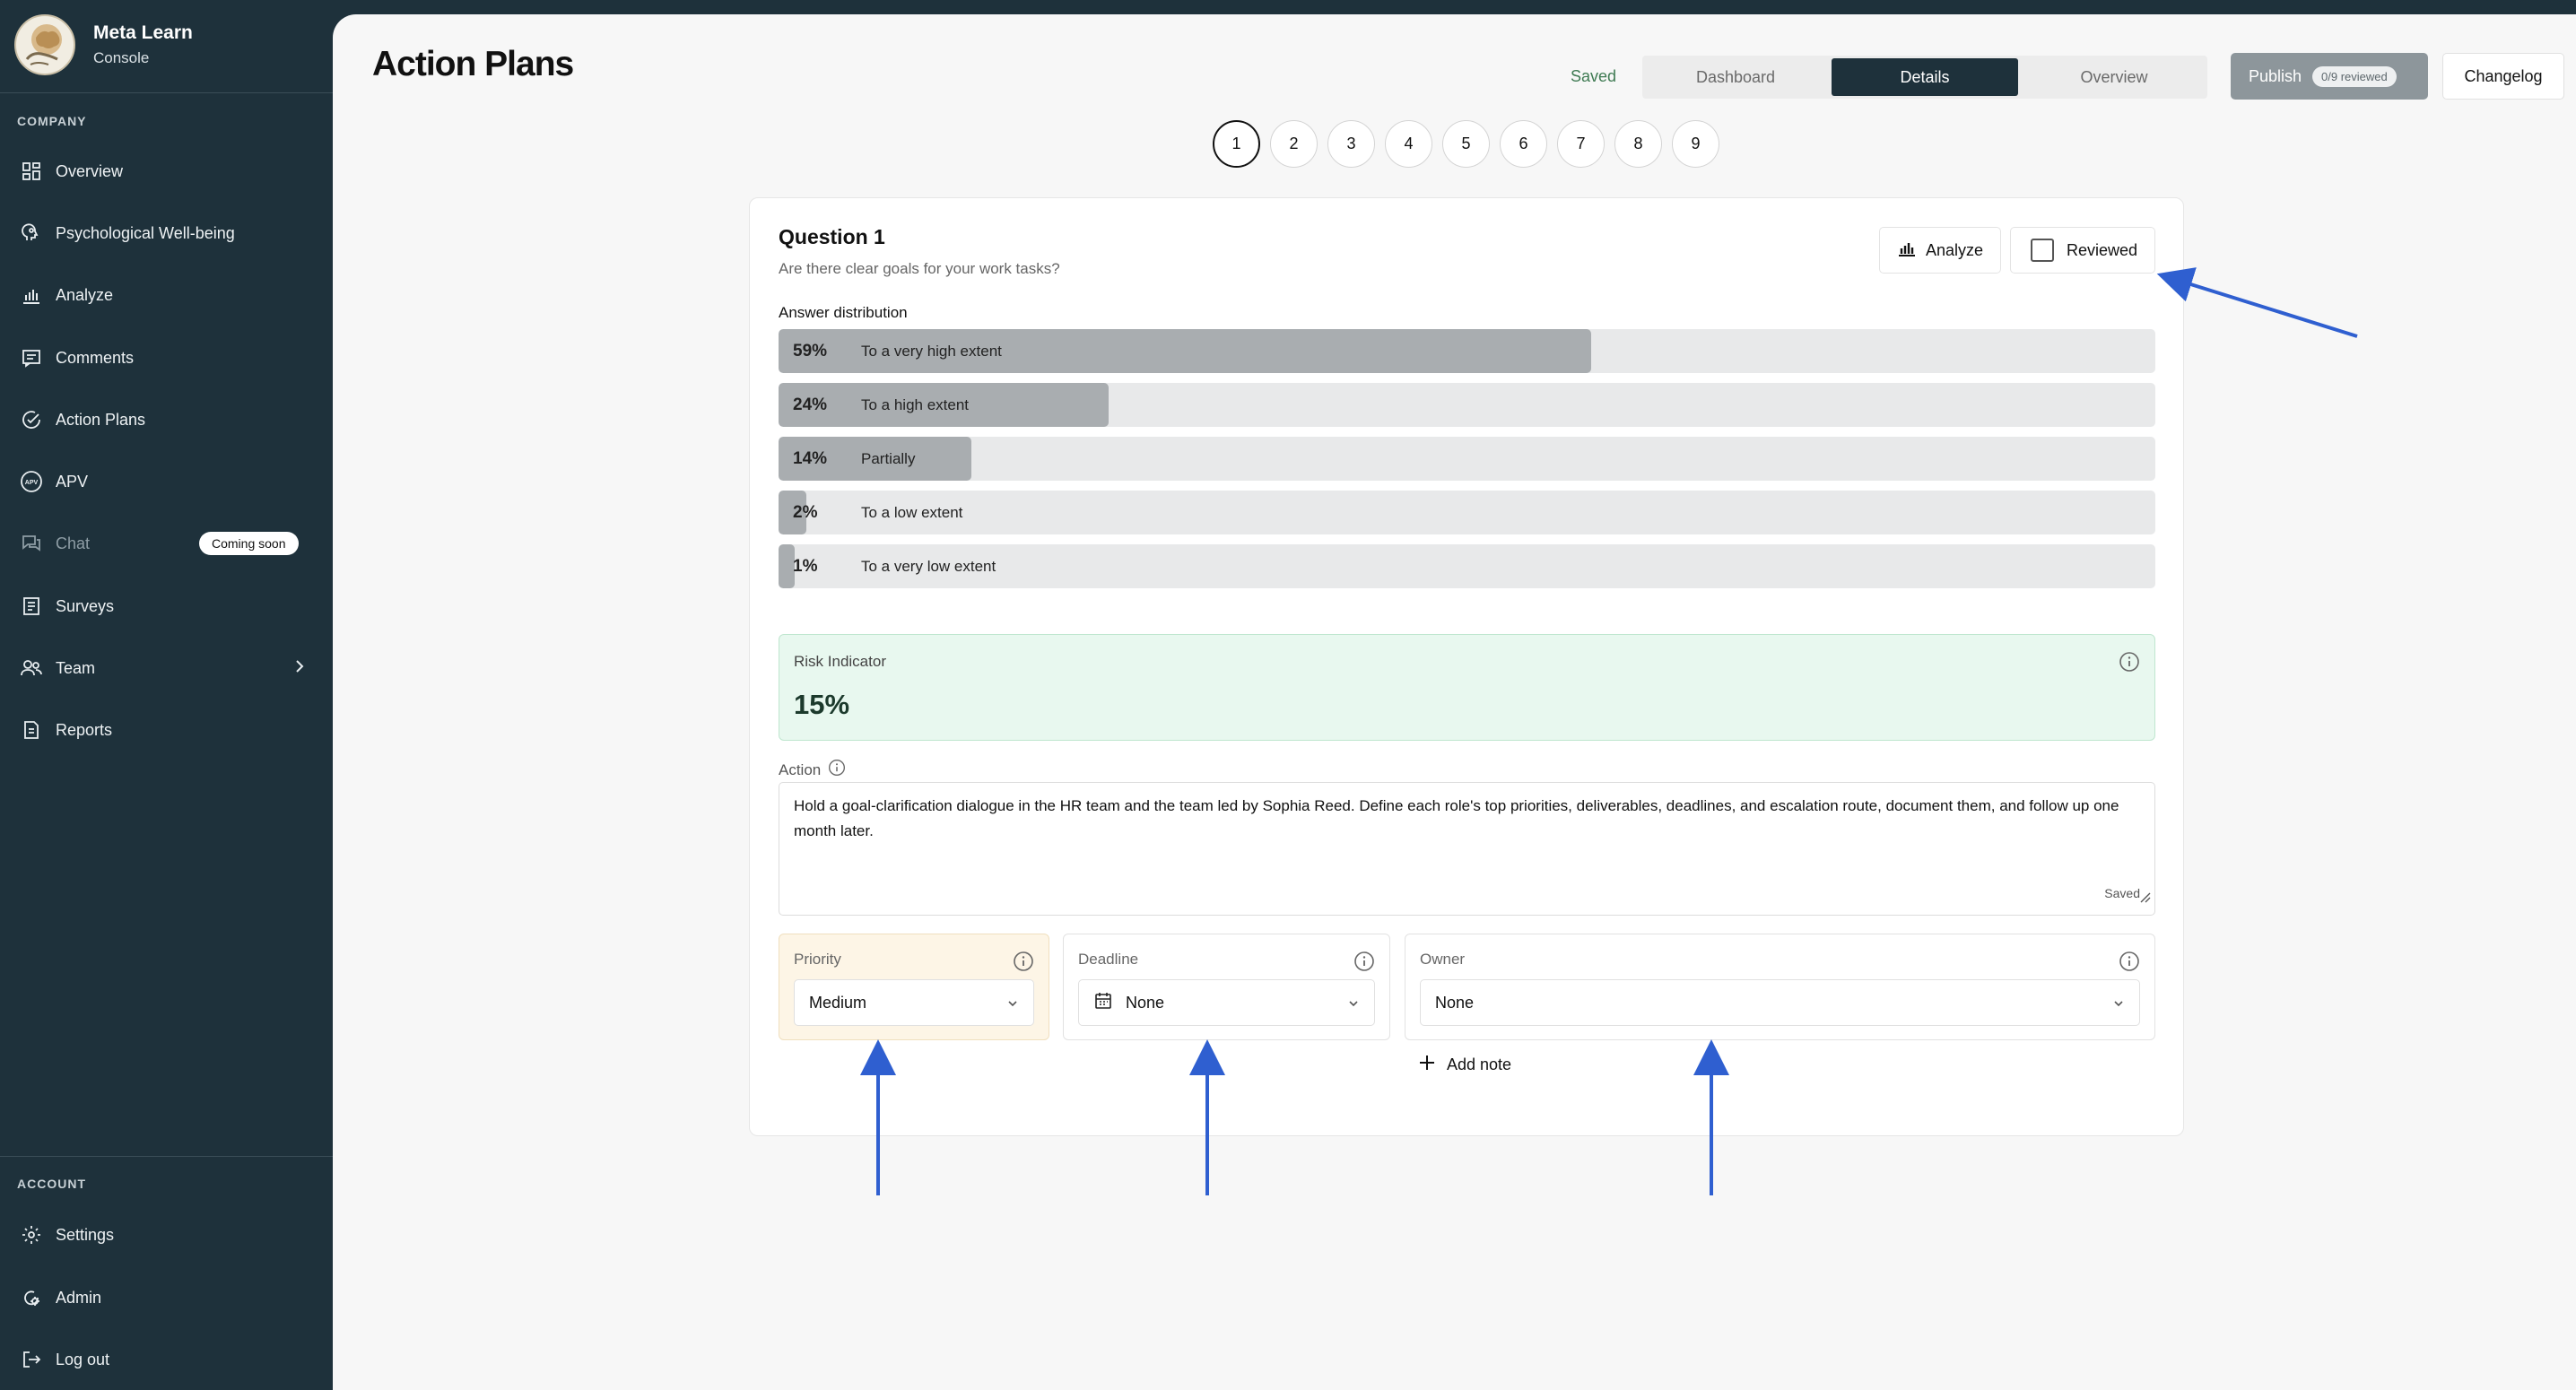 The height and width of the screenshot is (1390, 2576). What do you see at coordinates (1467, 351) in the screenshot?
I see `distribution-row: 59% To a very high extent` at bounding box center [1467, 351].